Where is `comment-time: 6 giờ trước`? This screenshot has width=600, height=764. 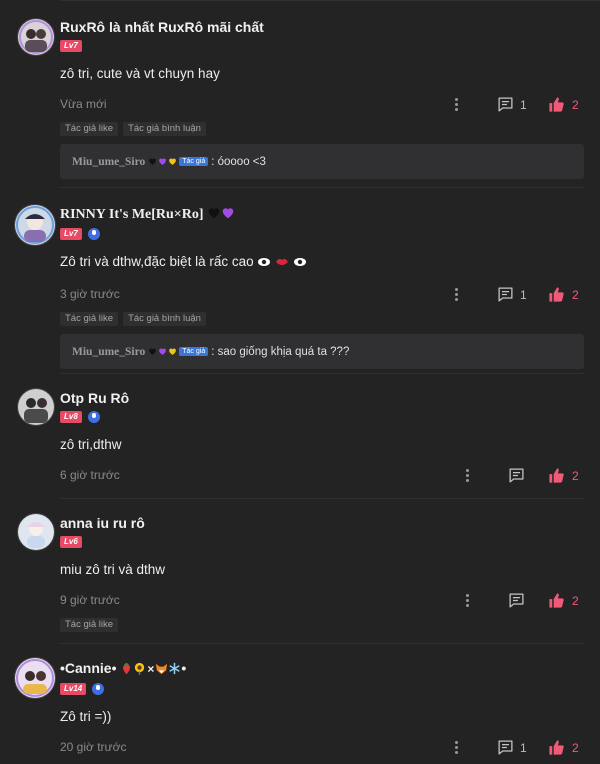
comment-time: 6 giờ trước is located at coordinates (90, 475).